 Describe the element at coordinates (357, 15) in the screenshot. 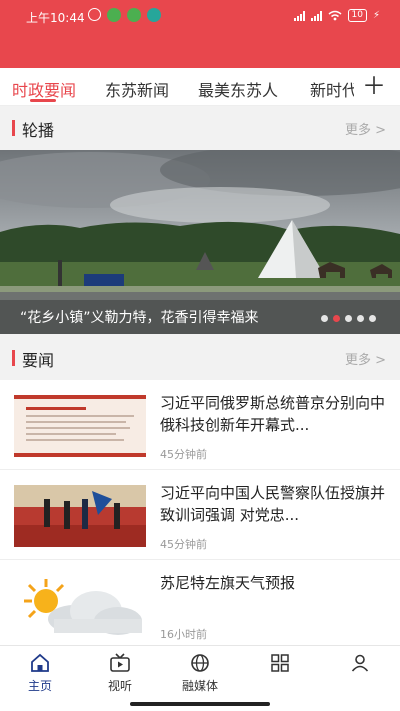

I see `battery-indicator: 10` at that location.